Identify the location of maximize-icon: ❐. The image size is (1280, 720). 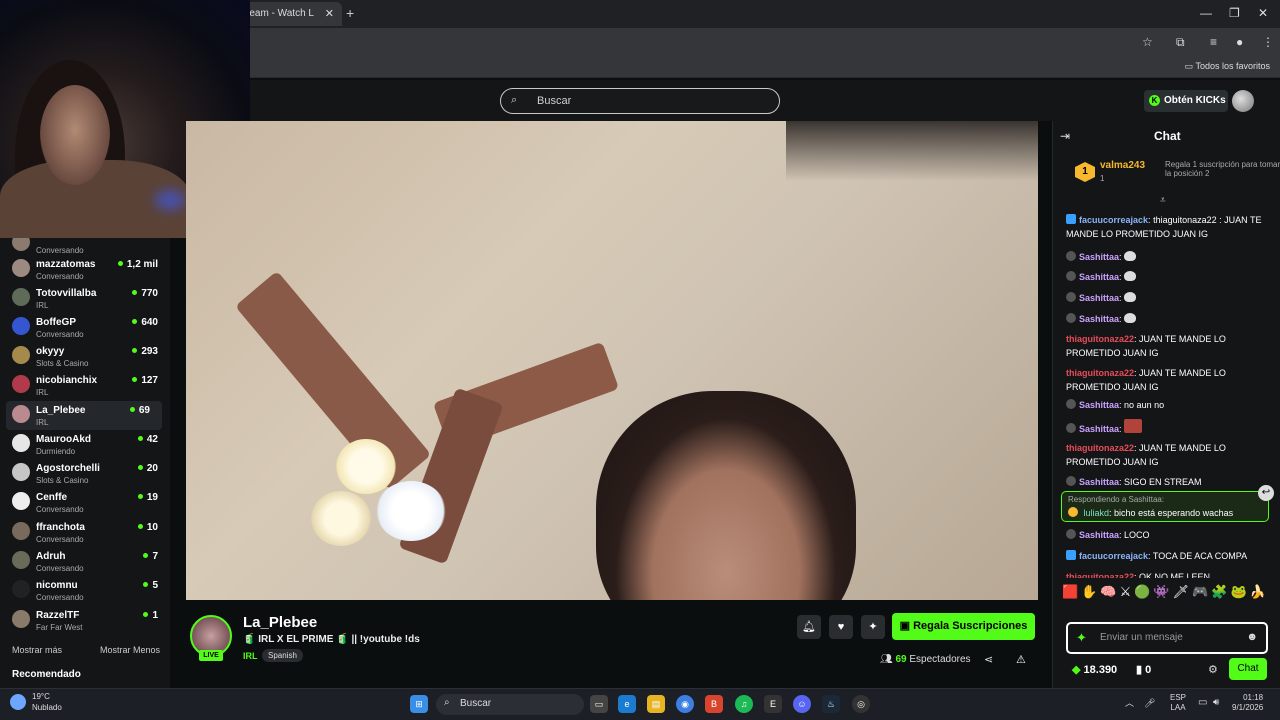
(1234, 13).